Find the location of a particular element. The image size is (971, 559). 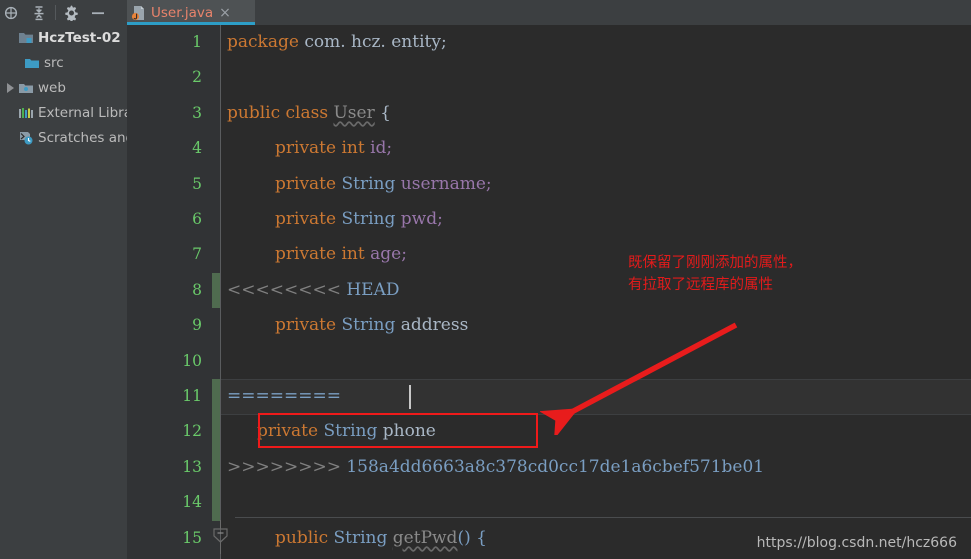

annotation-highlight-box is located at coordinates (398, 430).